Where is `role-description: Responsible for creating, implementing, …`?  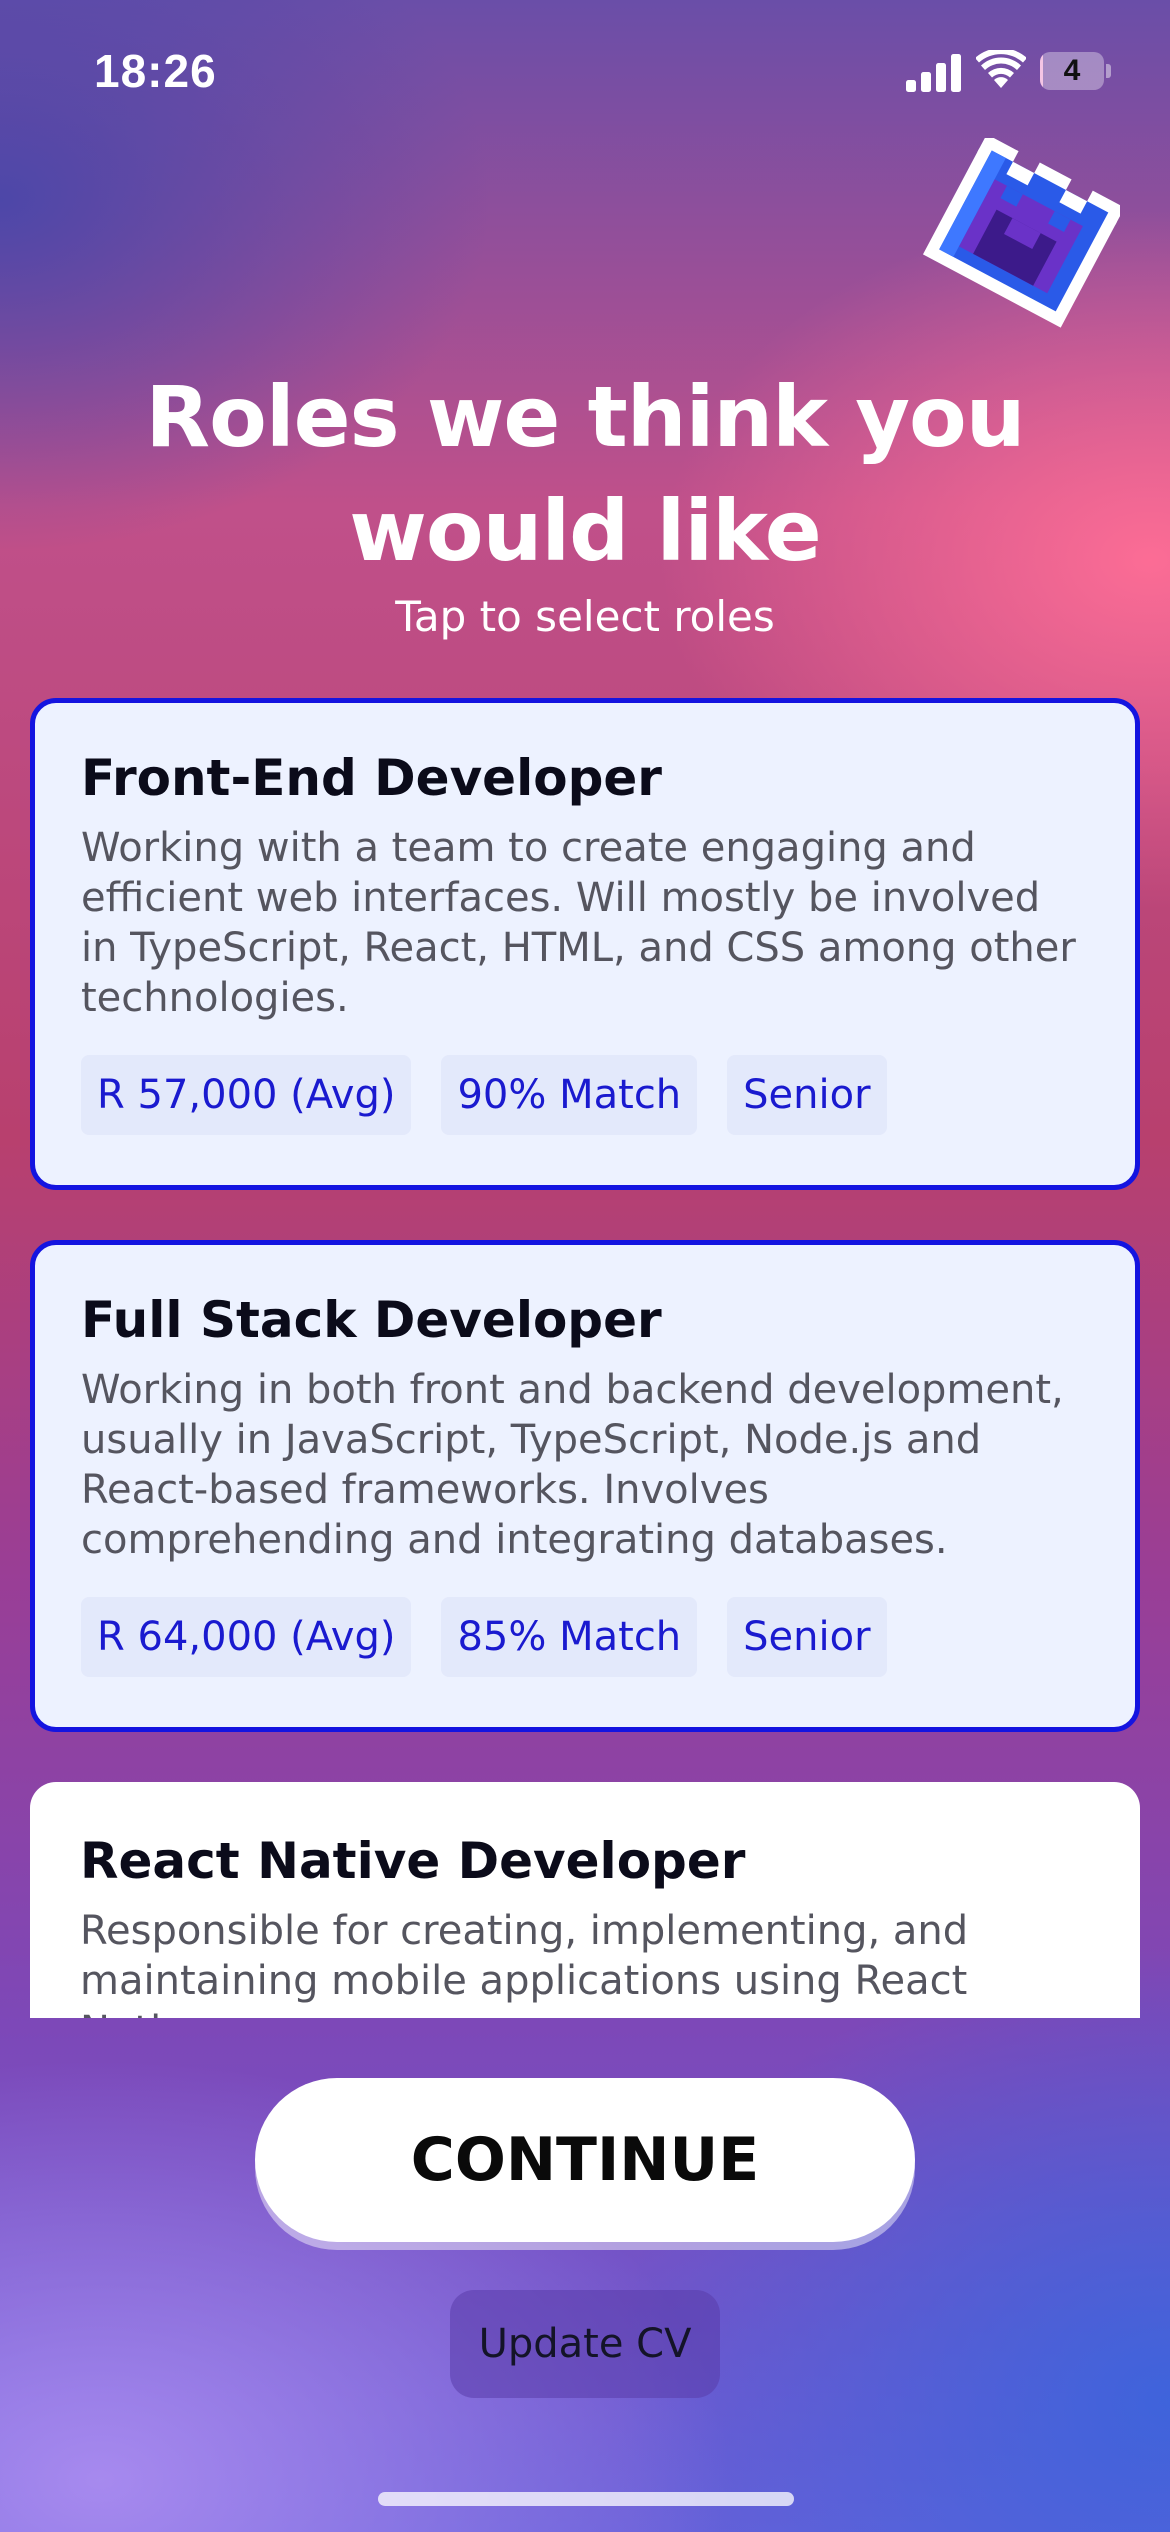 role-description: Responsible for creating, implementing, … is located at coordinates (524, 1963).